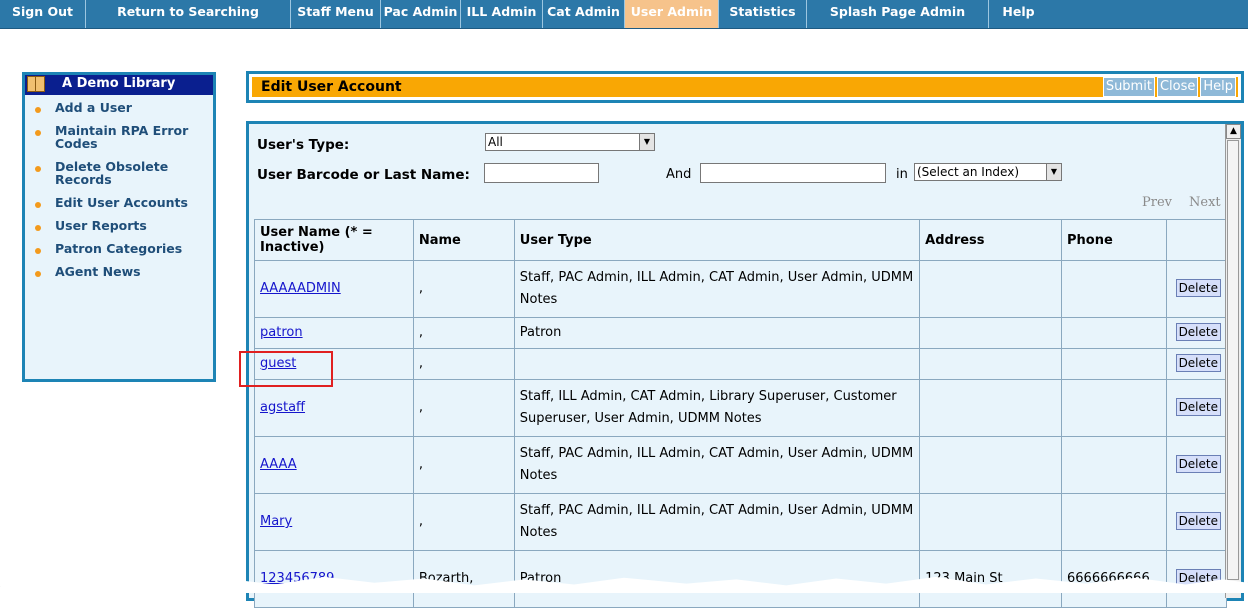 This screenshot has width=1248, height=608. I want to click on tab-splash-page-admin: Splash Page Admin, so click(898, 14).